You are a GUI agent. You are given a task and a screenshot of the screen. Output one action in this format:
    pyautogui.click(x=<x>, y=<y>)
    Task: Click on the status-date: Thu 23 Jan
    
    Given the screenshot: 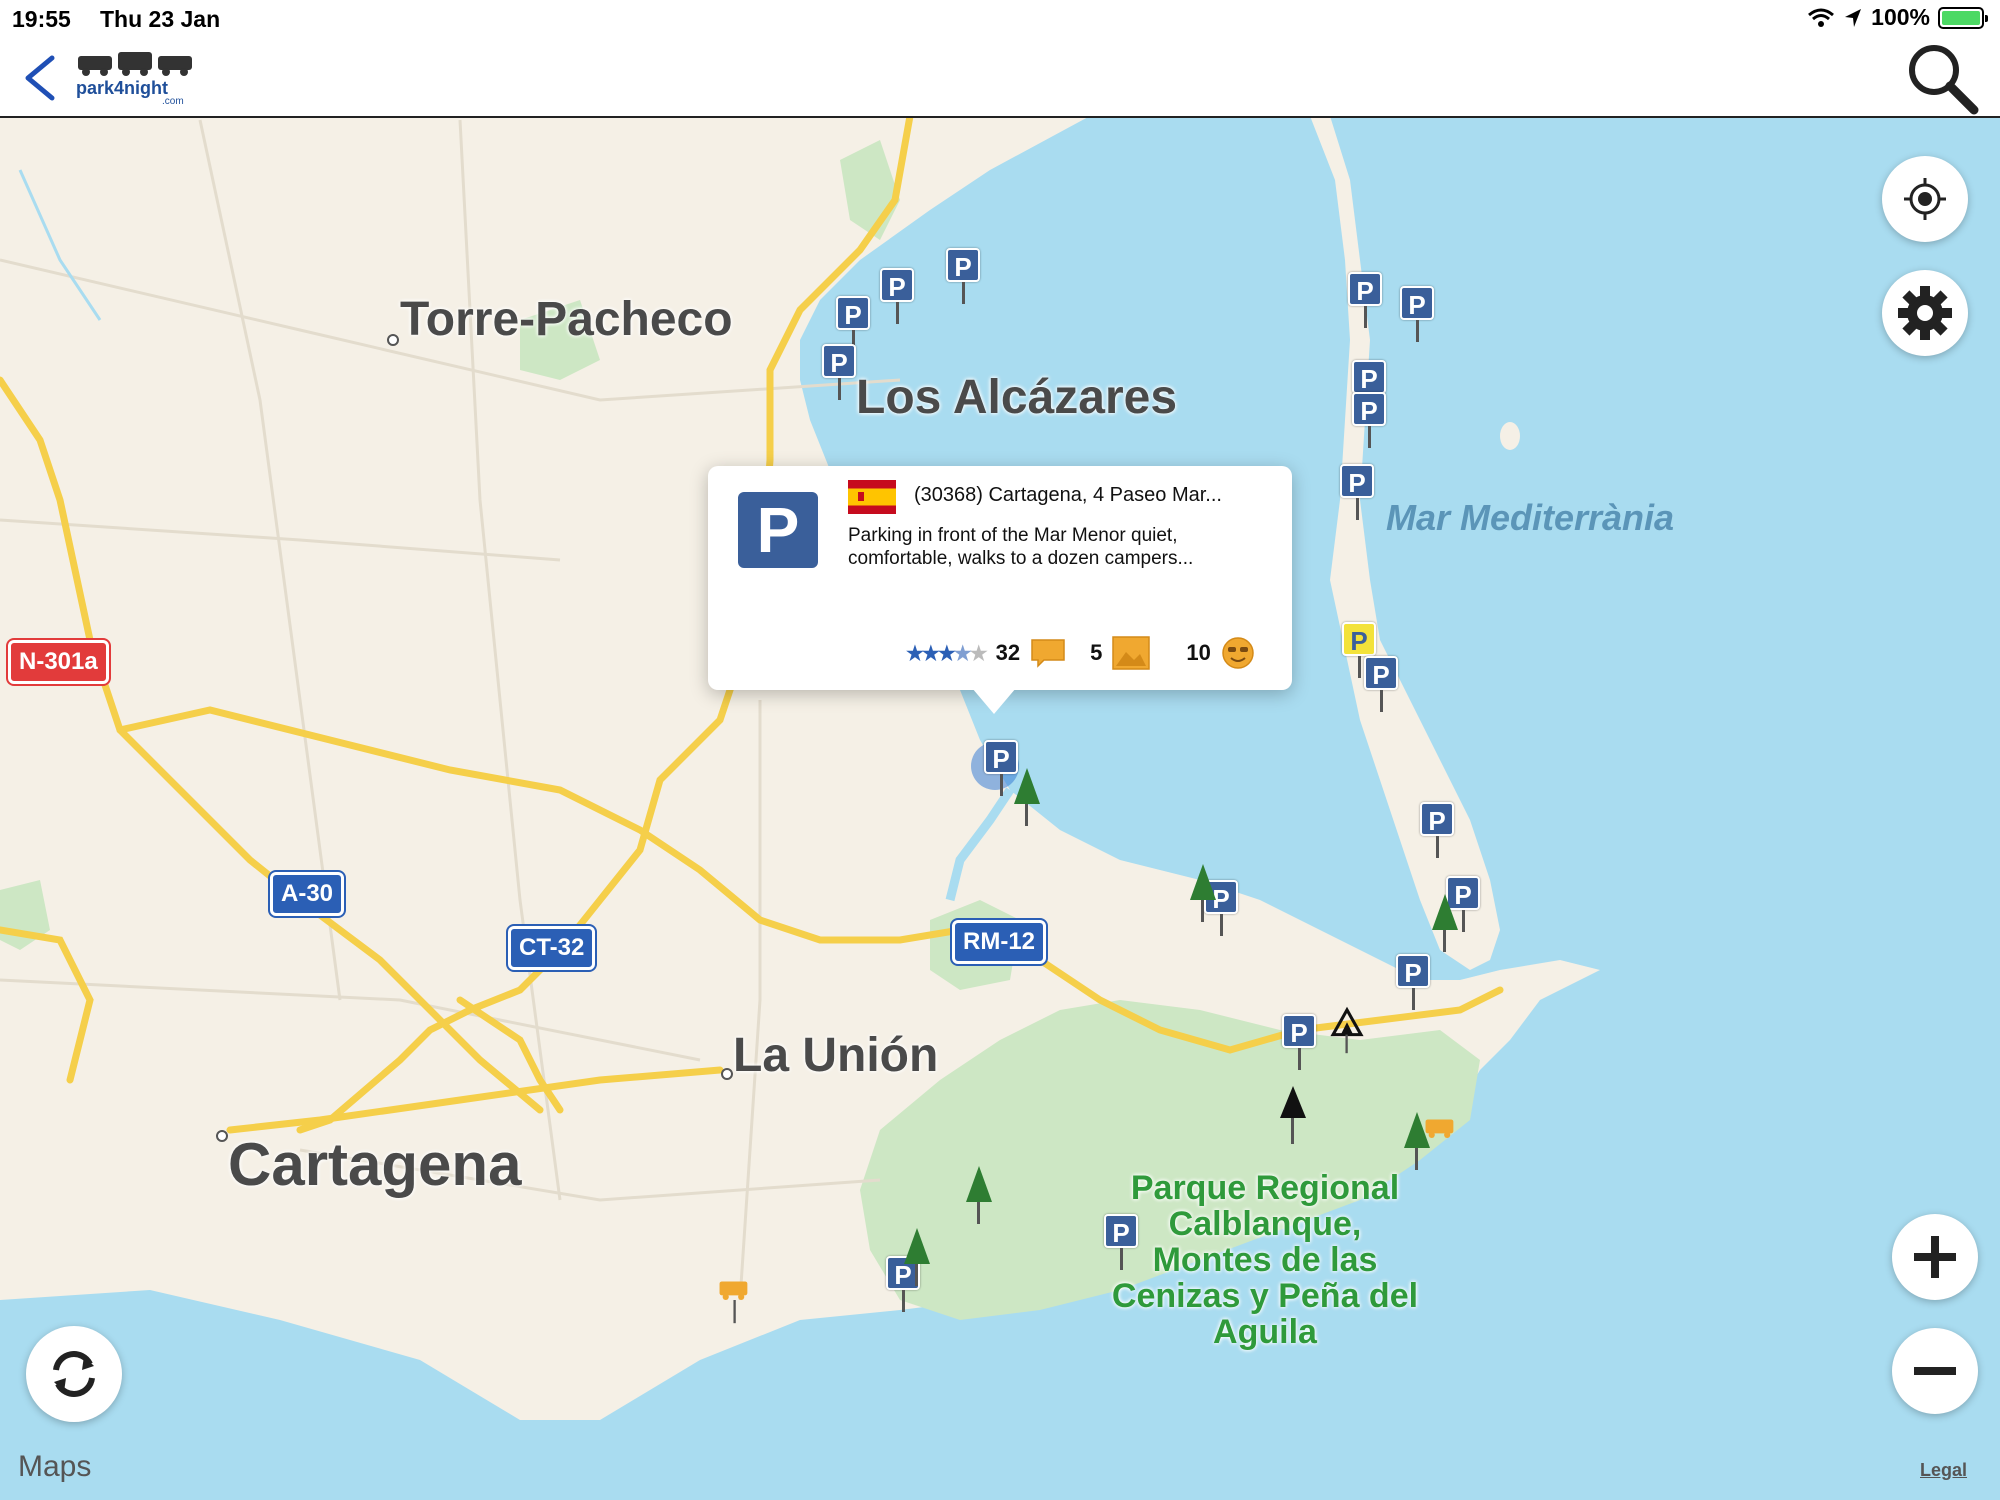 What is the action you would take?
    pyautogui.click(x=160, y=19)
    